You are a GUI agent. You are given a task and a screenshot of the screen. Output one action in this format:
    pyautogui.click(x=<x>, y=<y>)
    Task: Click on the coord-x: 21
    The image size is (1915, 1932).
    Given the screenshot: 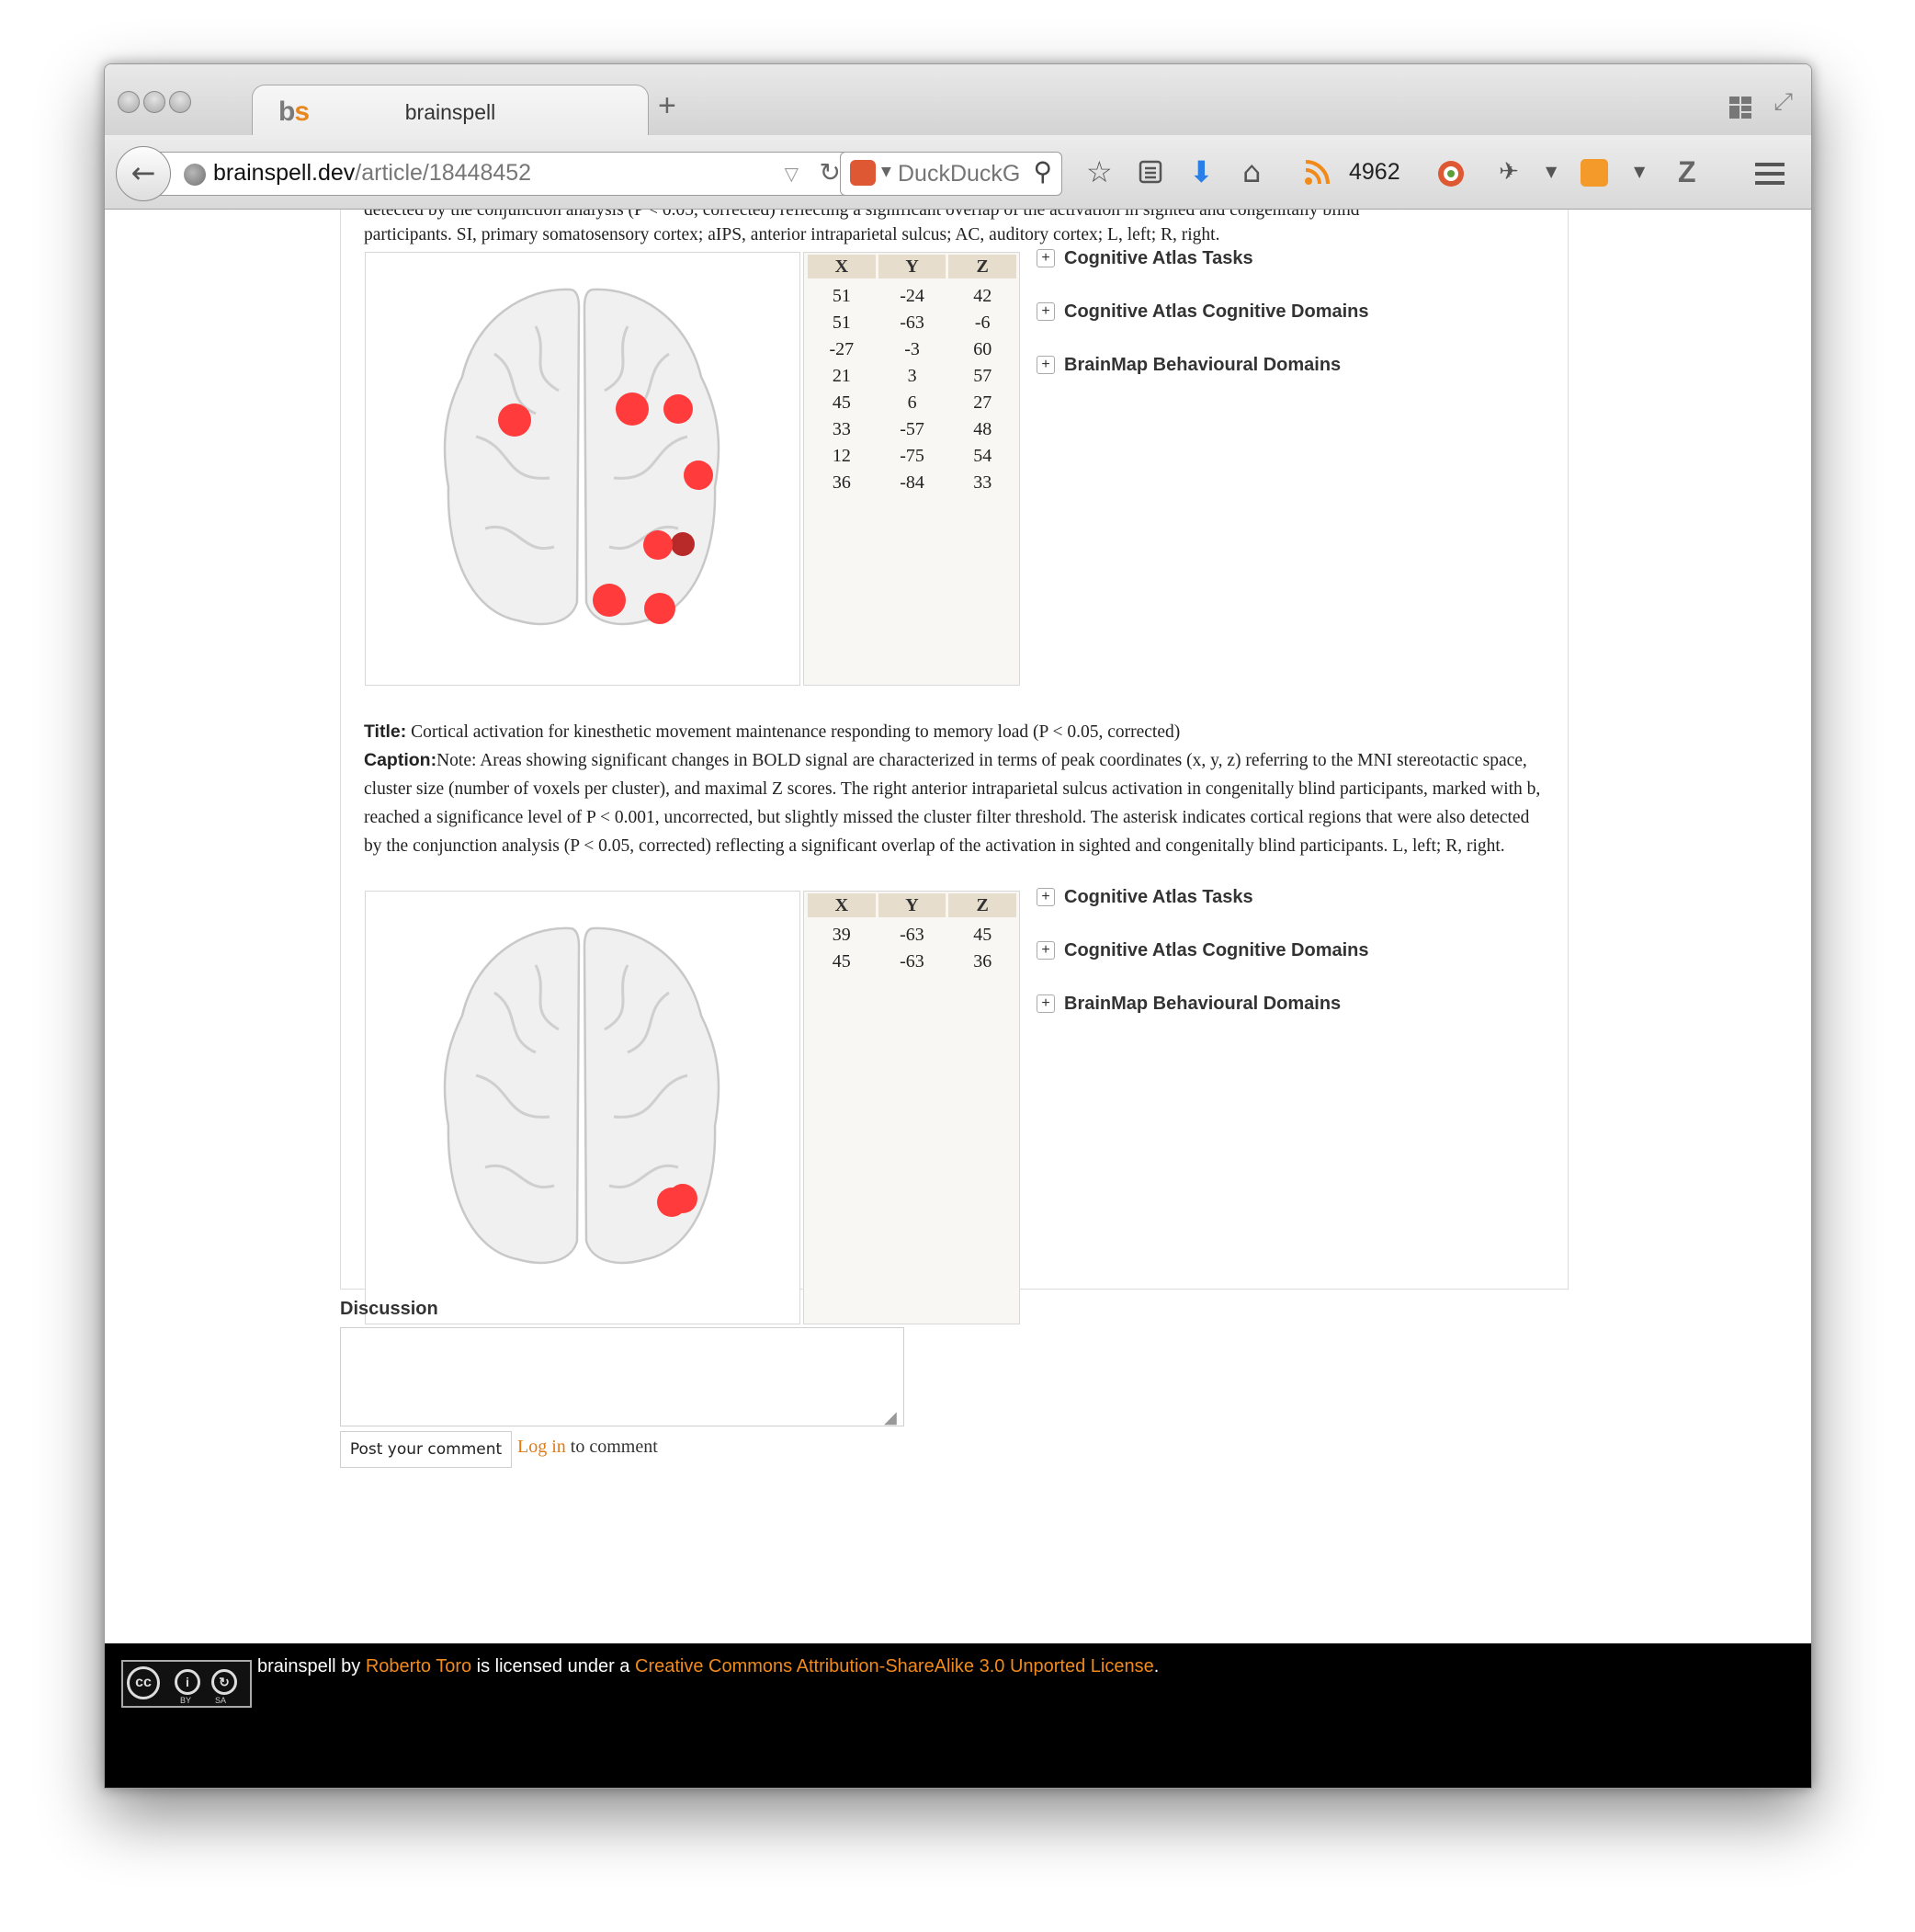 What is the action you would take?
    pyautogui.click(x=841, y=376)
    